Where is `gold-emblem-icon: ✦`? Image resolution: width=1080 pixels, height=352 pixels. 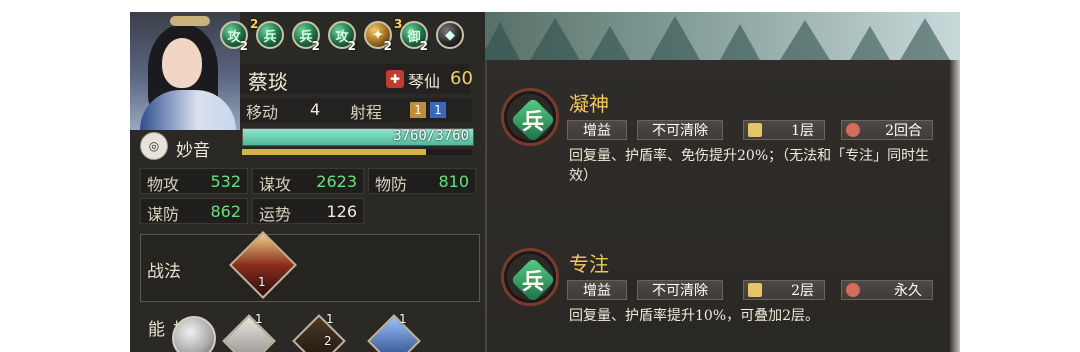 gold-emblem-icon: ✦ is located at coordinates (378, 35).